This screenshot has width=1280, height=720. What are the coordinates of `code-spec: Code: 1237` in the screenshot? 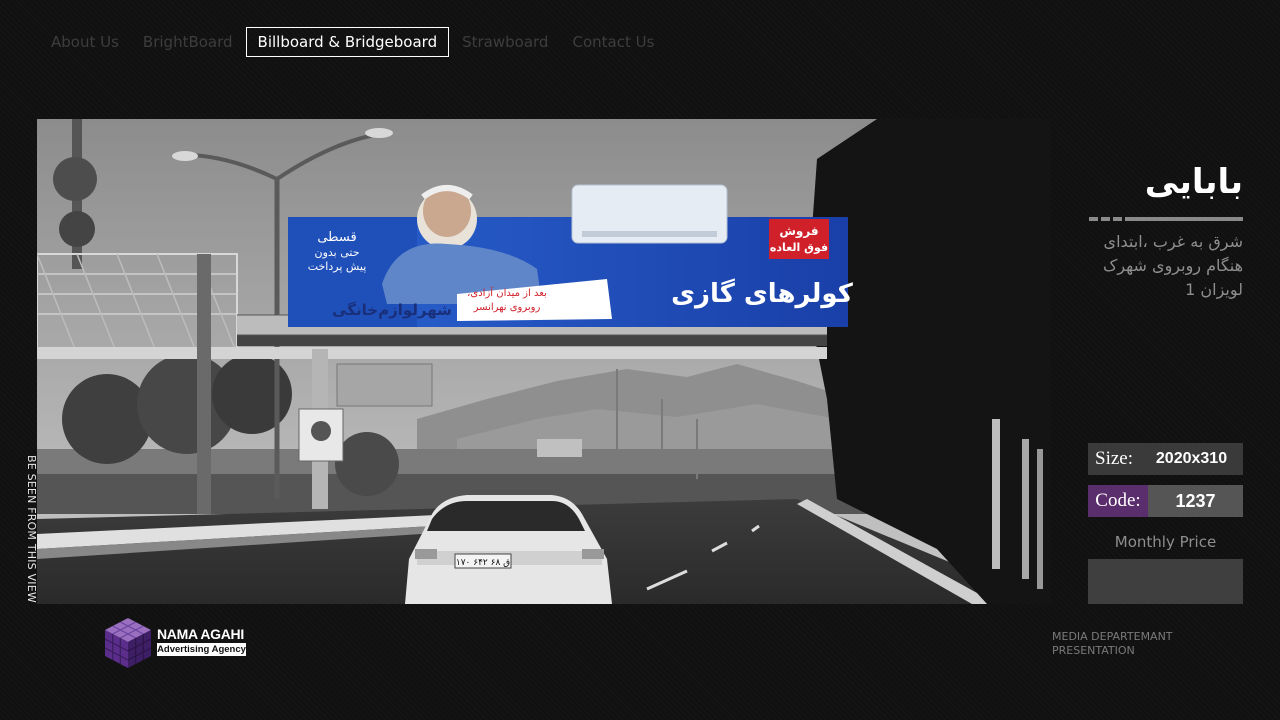 It's located at (1165, 501).